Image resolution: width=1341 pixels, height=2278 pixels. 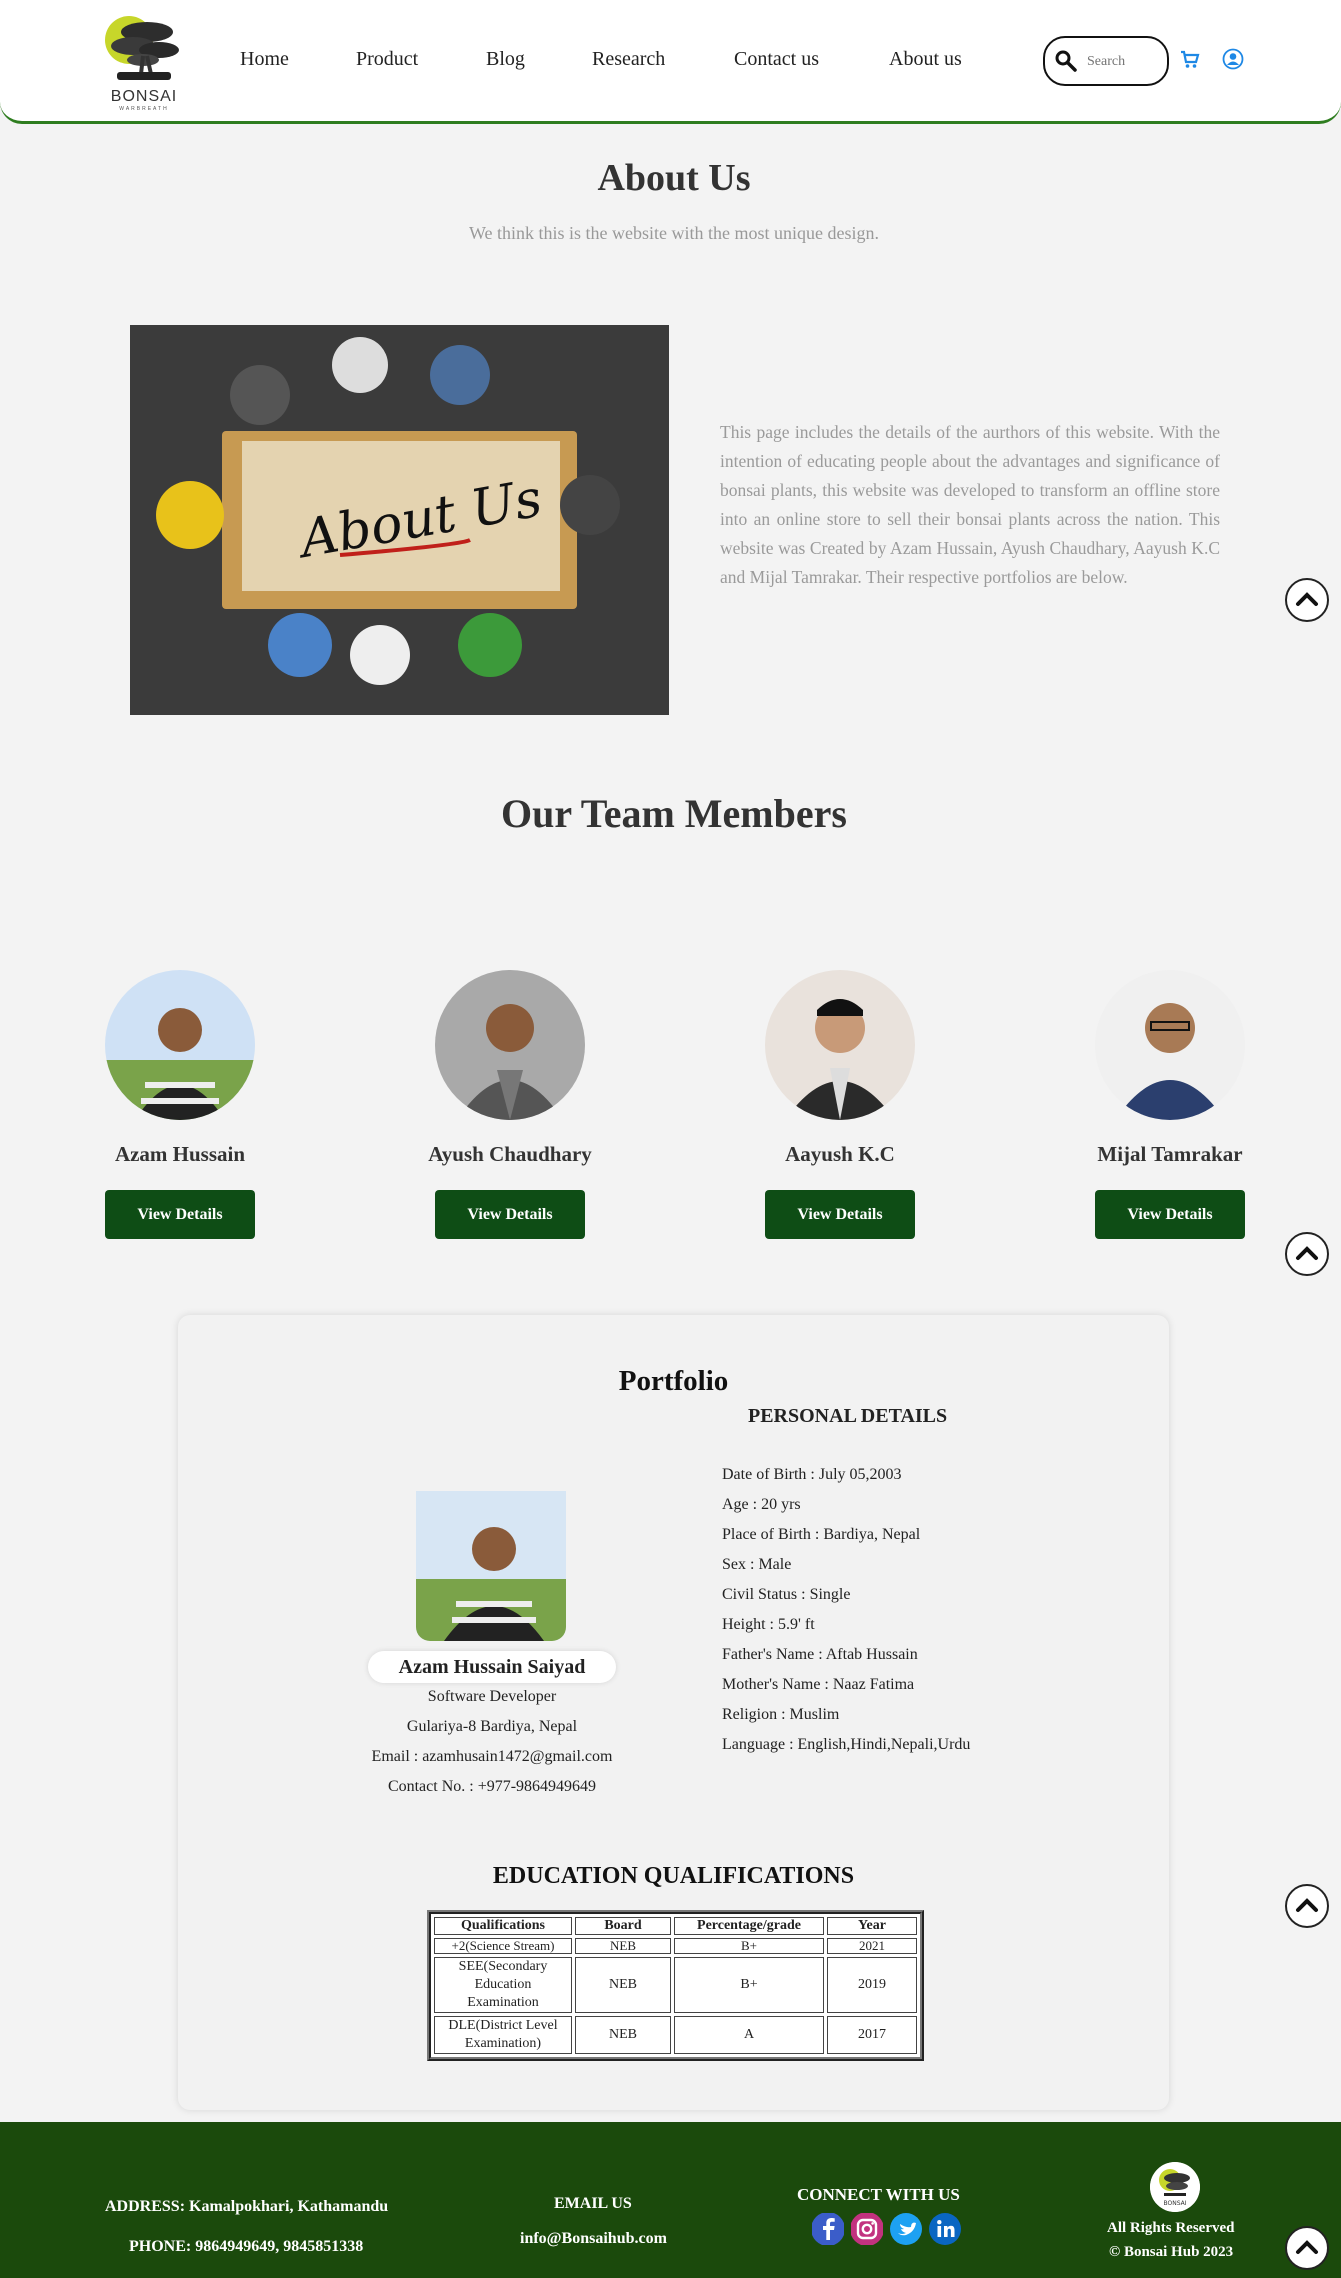 I want to click on footer-address: ADDRESS: Kamalpokhari, Kathamandu, so click(x=247, y=2206).